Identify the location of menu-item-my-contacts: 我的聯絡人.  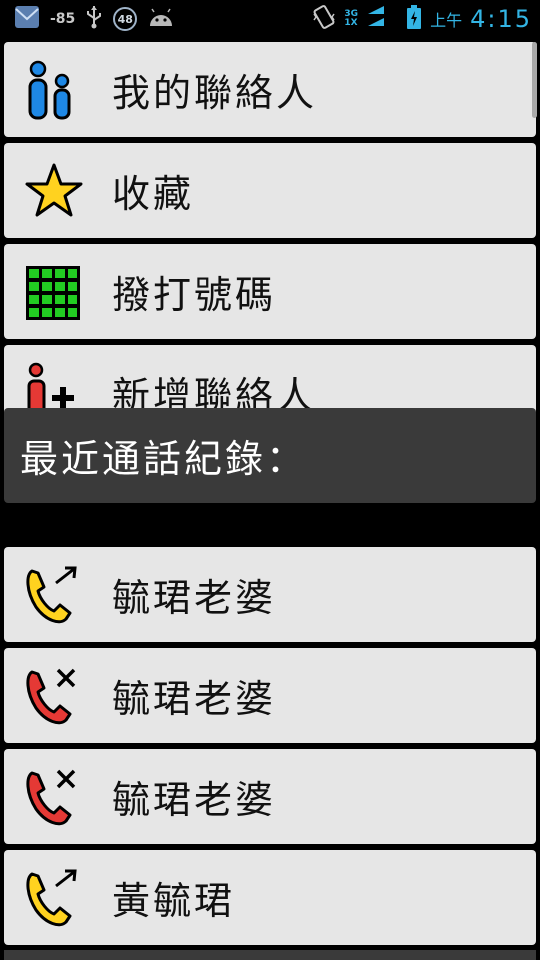
(270, 89).